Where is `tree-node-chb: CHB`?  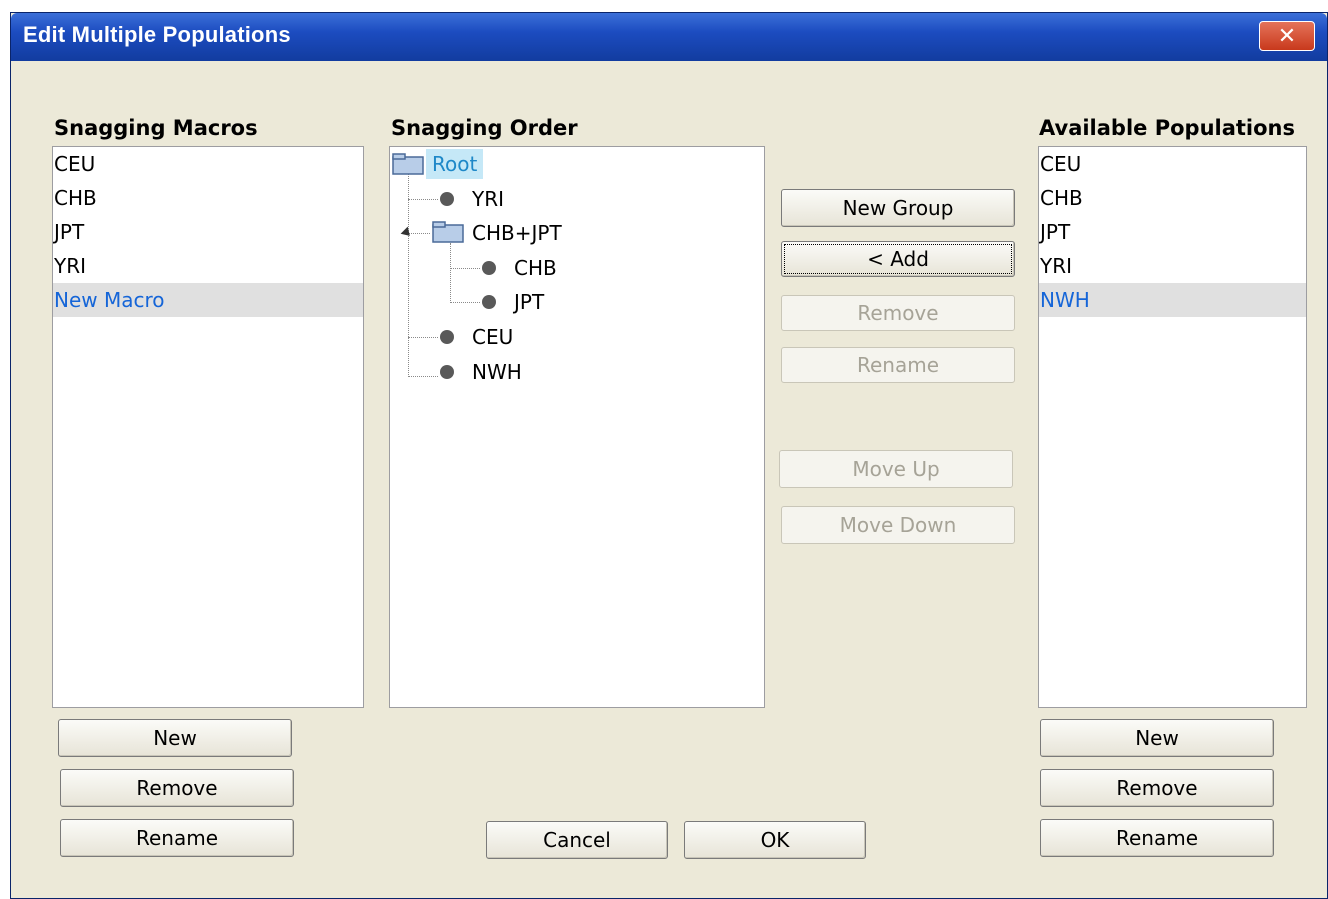
tree-node-chb: CHB is located at coordinates (535, 268).